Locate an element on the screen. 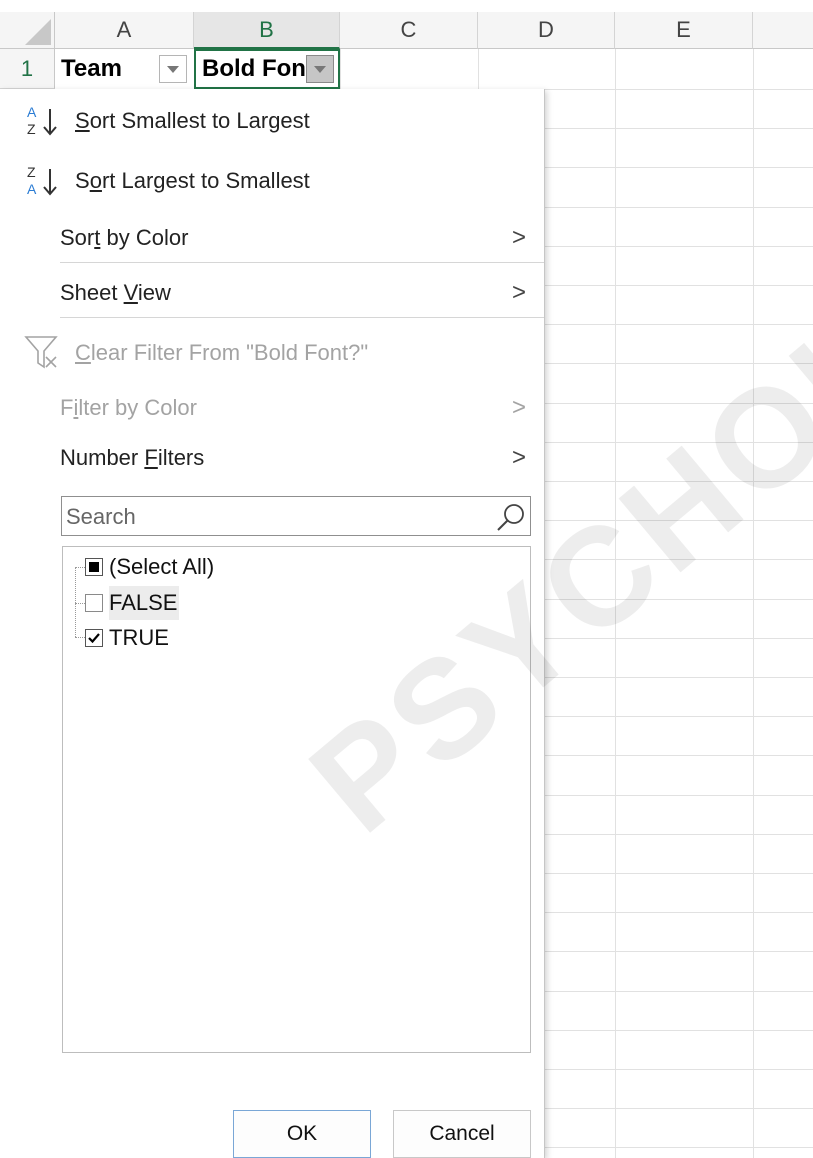  clear-filter-icon is located at coordinates (41, 352).